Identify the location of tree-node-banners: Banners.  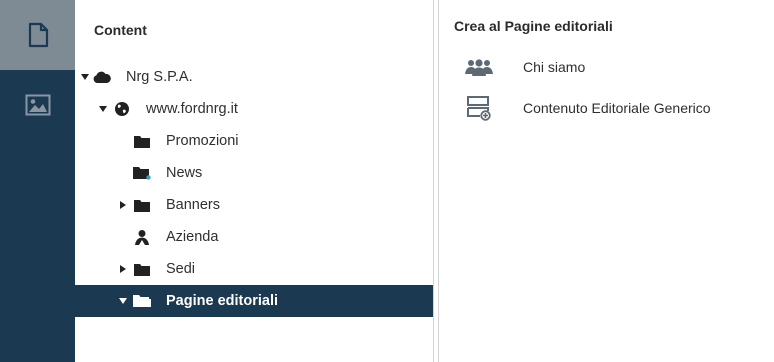
(254, 205).